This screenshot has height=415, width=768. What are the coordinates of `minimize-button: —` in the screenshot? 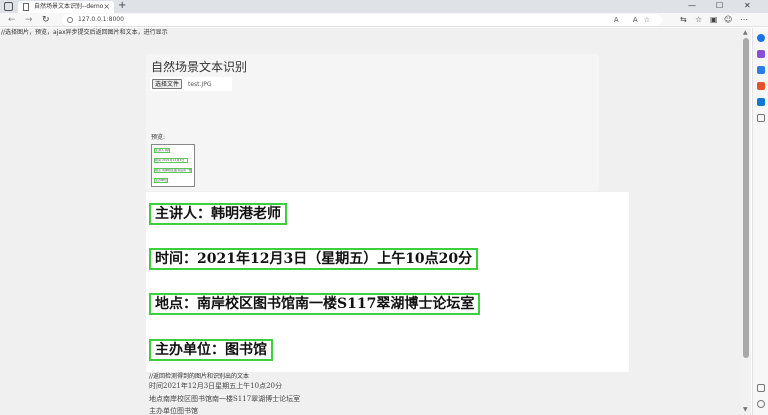 It's located at (692, 6).